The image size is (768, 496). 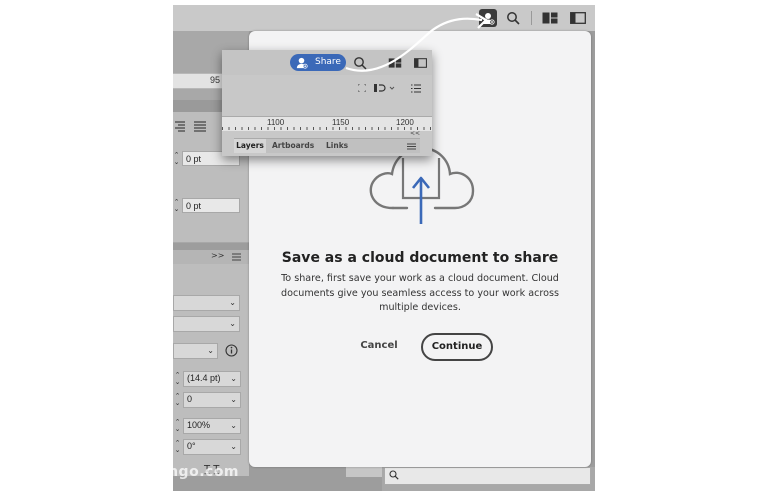 What do you see at coordinates (190, 399) in the screenshot?
I see `tracking-value: 0` at bounding box center [190, 399].